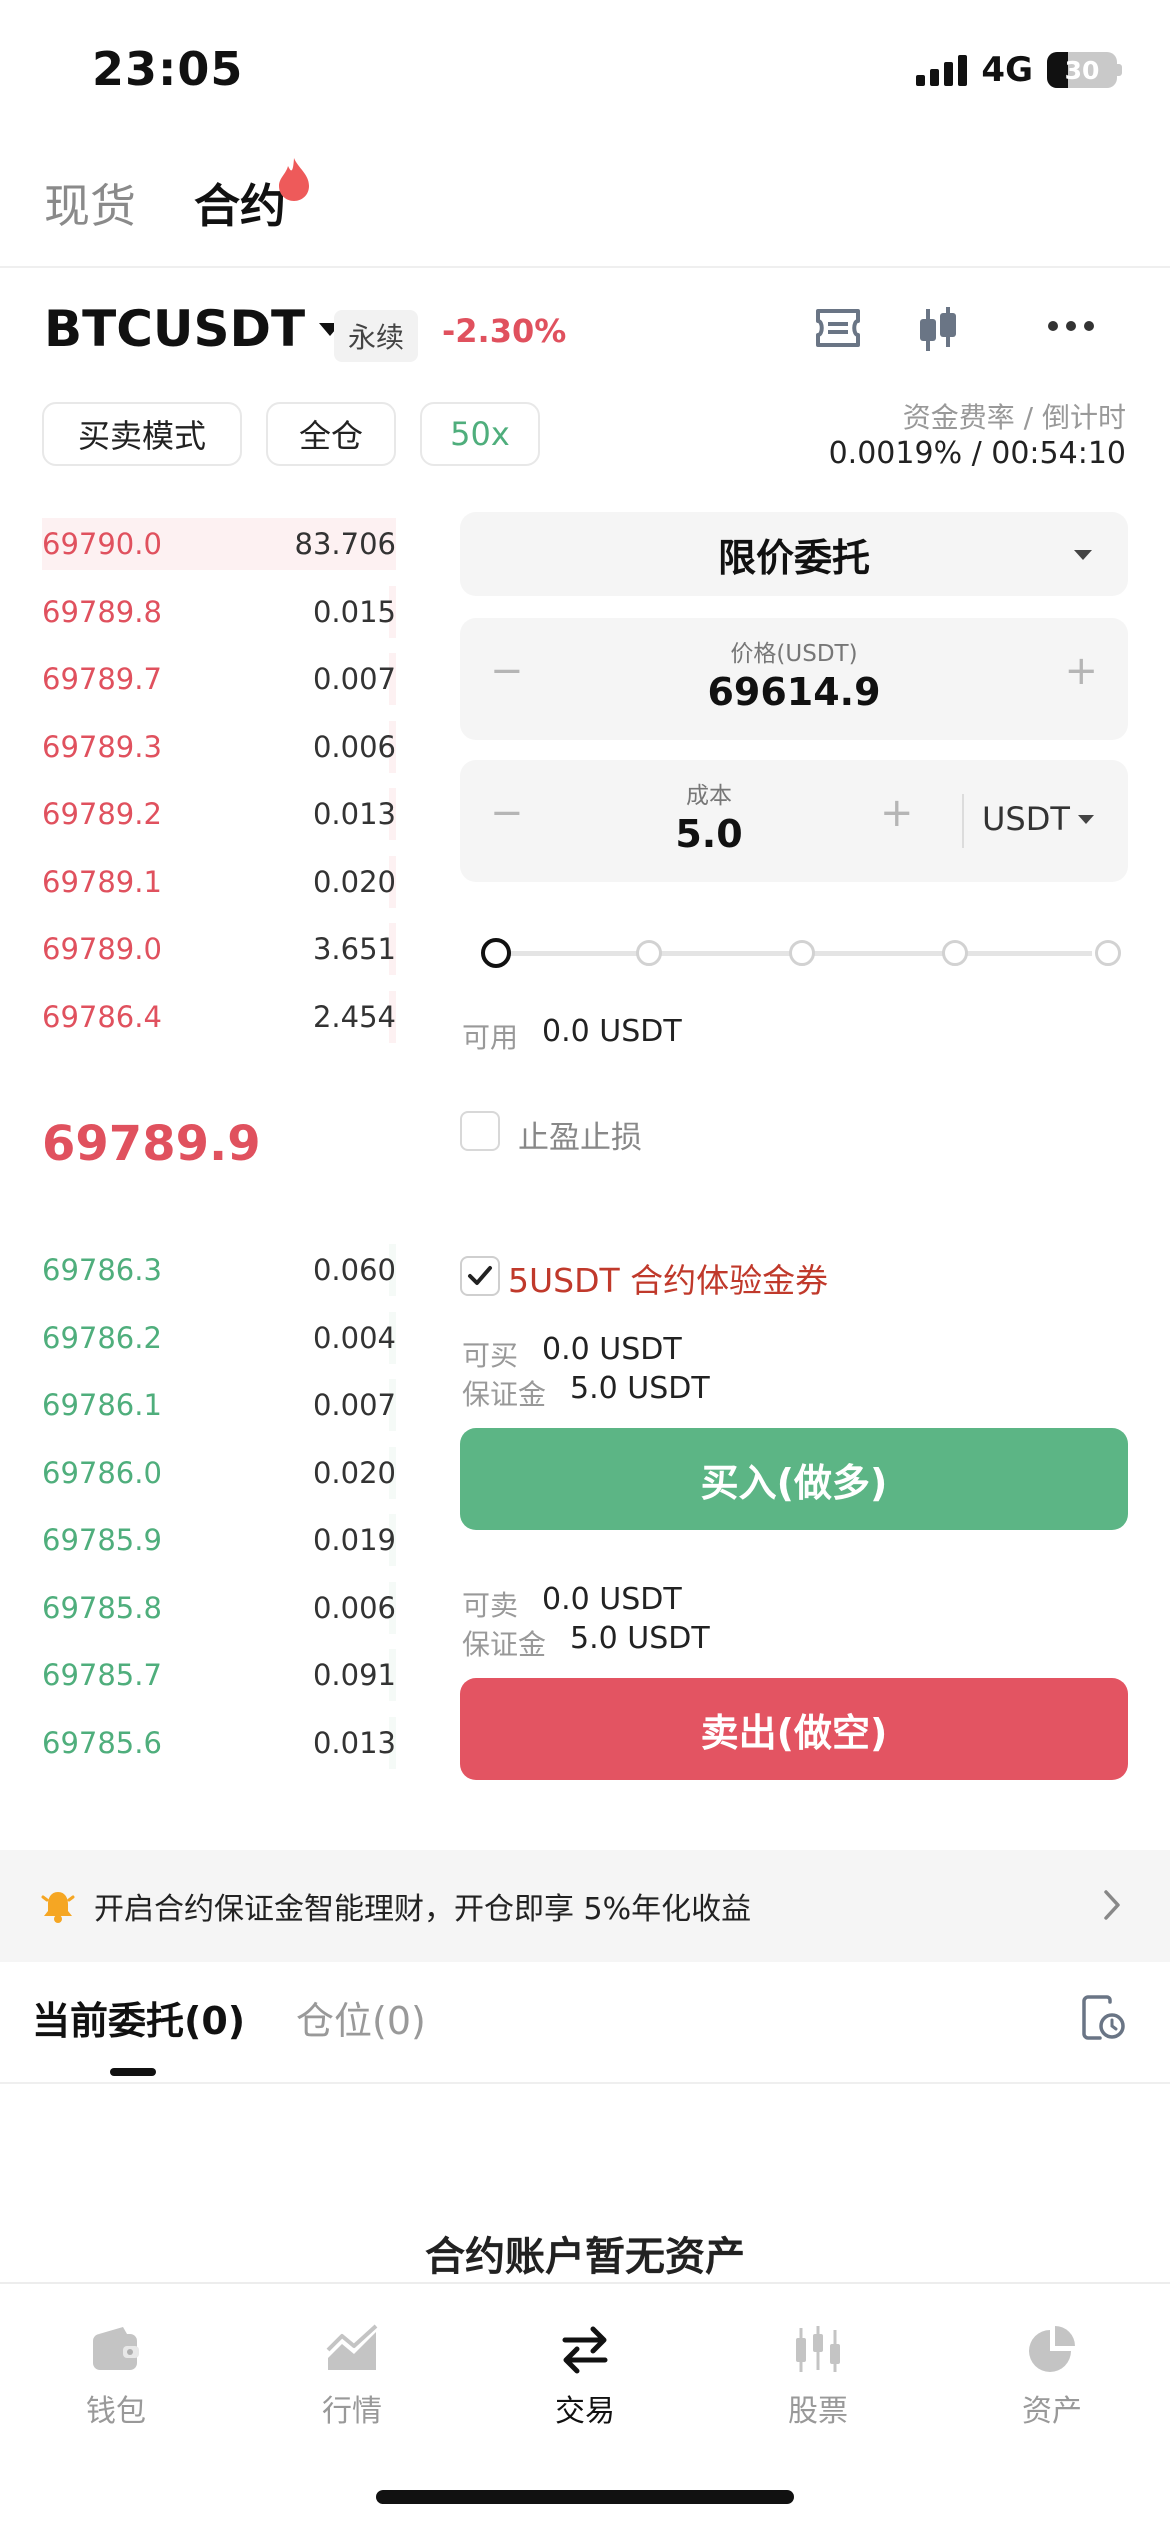 Image resolution: width=1170 pixels, height=2532 pixels. I want to click on status-time: 23:05, so click(168, 69).